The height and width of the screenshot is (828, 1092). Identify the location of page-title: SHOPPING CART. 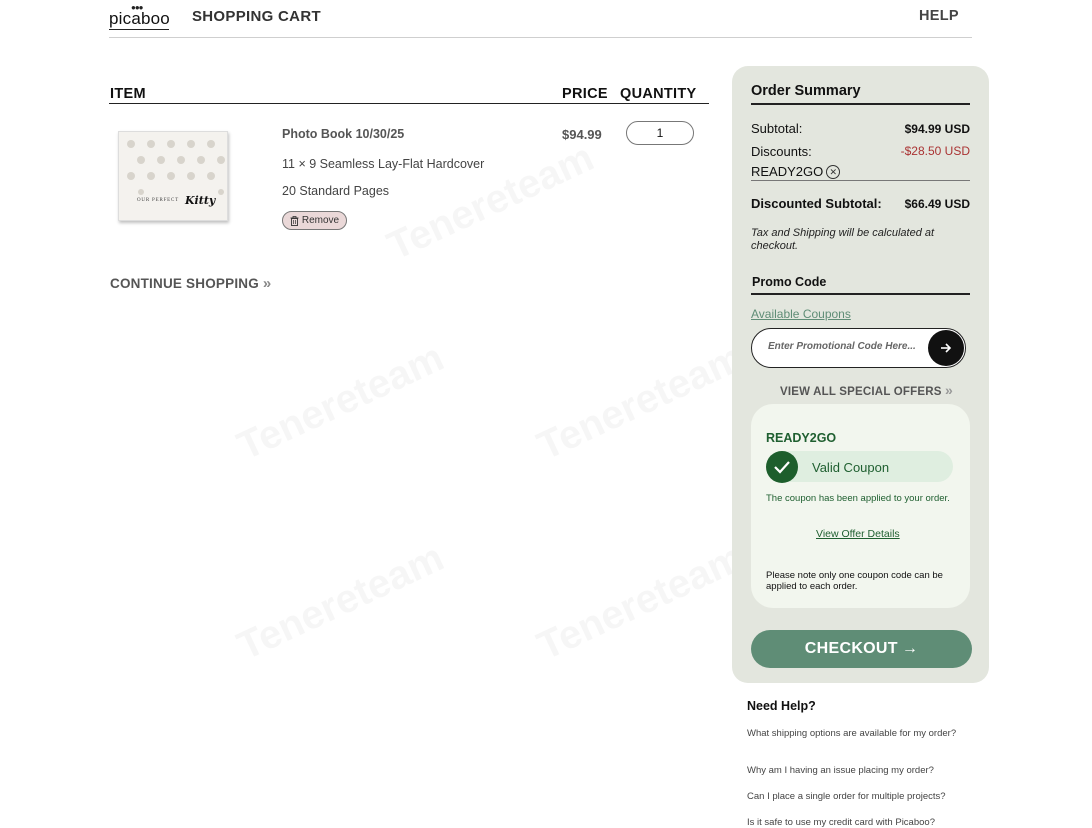
(256, 16).